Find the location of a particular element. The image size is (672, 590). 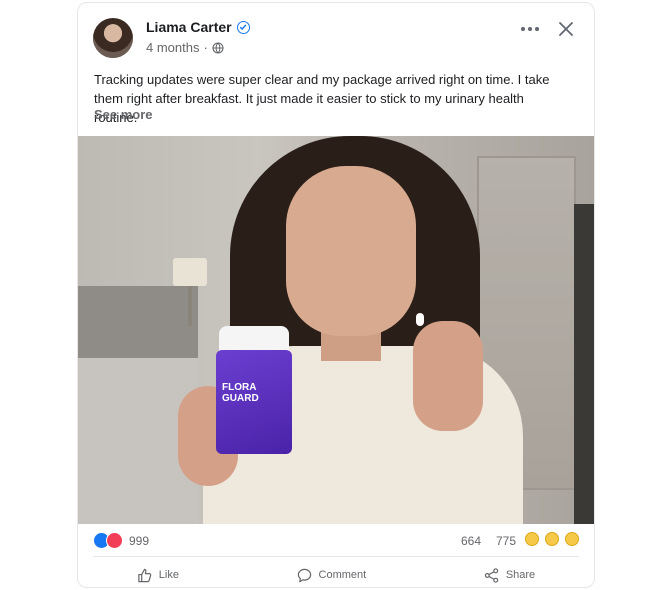

comment-button: Comment is located at coordinates (332, 575).